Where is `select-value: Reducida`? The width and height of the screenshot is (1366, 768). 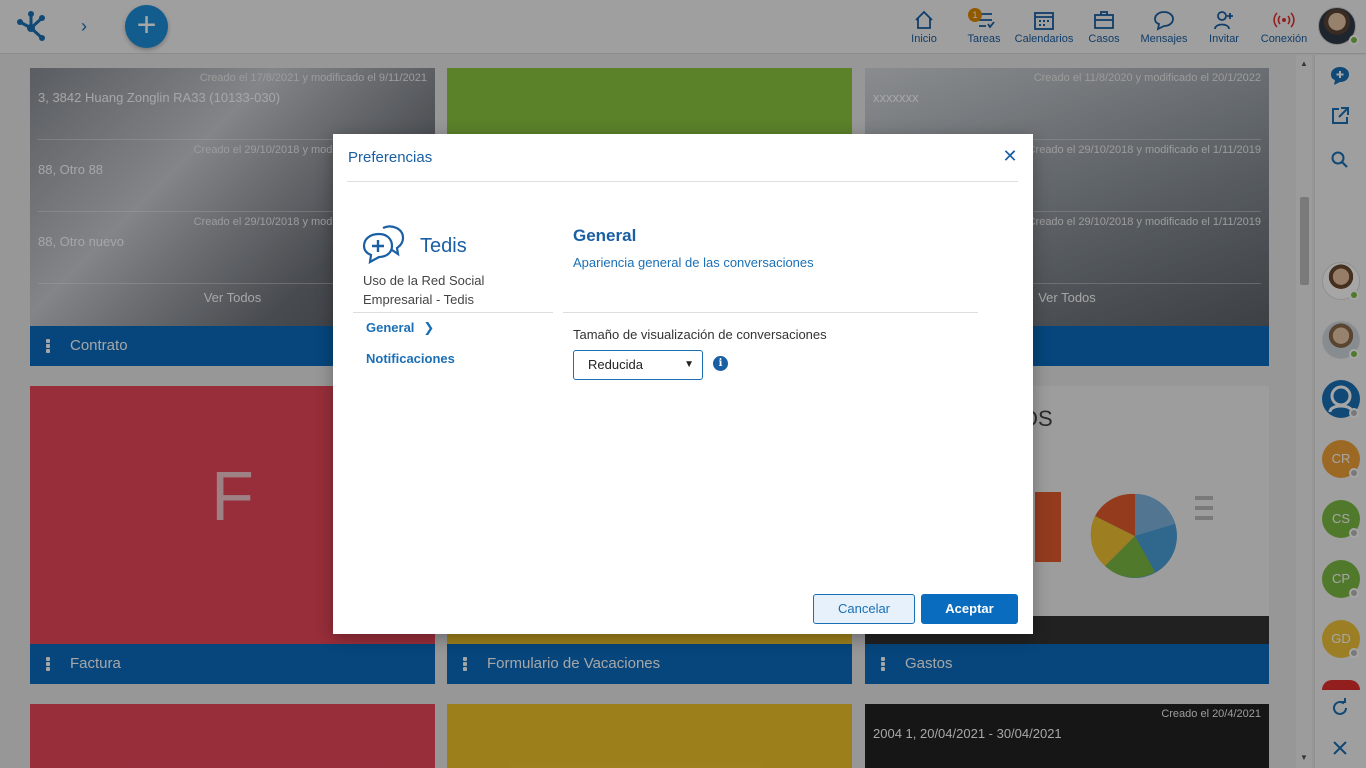
select-value: Reducida is located at coordinates (615, 364).